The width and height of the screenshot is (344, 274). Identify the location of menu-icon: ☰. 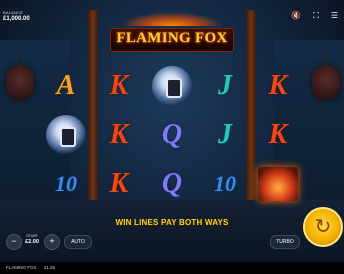
(334, 16).